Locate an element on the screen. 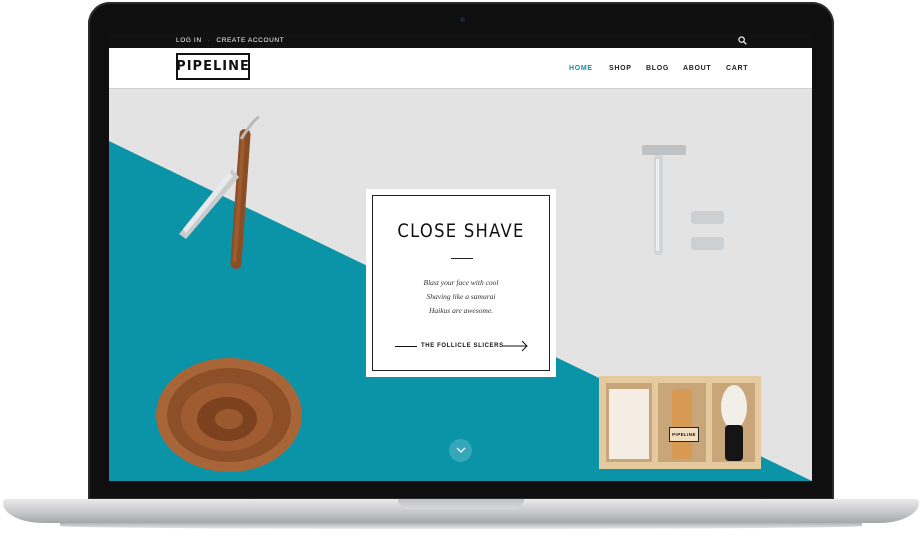  hero-line: Haikus are awesome. is located at coordinates (461, 310).